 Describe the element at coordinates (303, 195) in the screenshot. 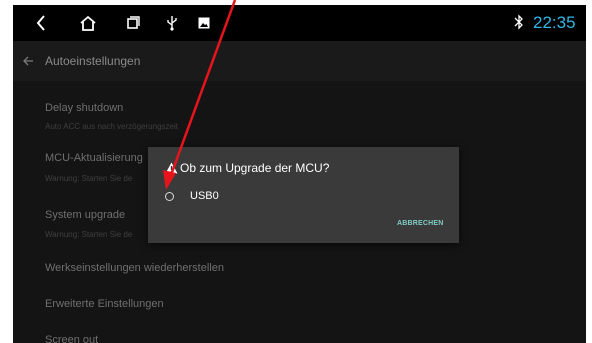

I see `mcu-upgrade-dialog: Ob zum Upgrade der MCU? USB0 ABBRECHEN` at that location.